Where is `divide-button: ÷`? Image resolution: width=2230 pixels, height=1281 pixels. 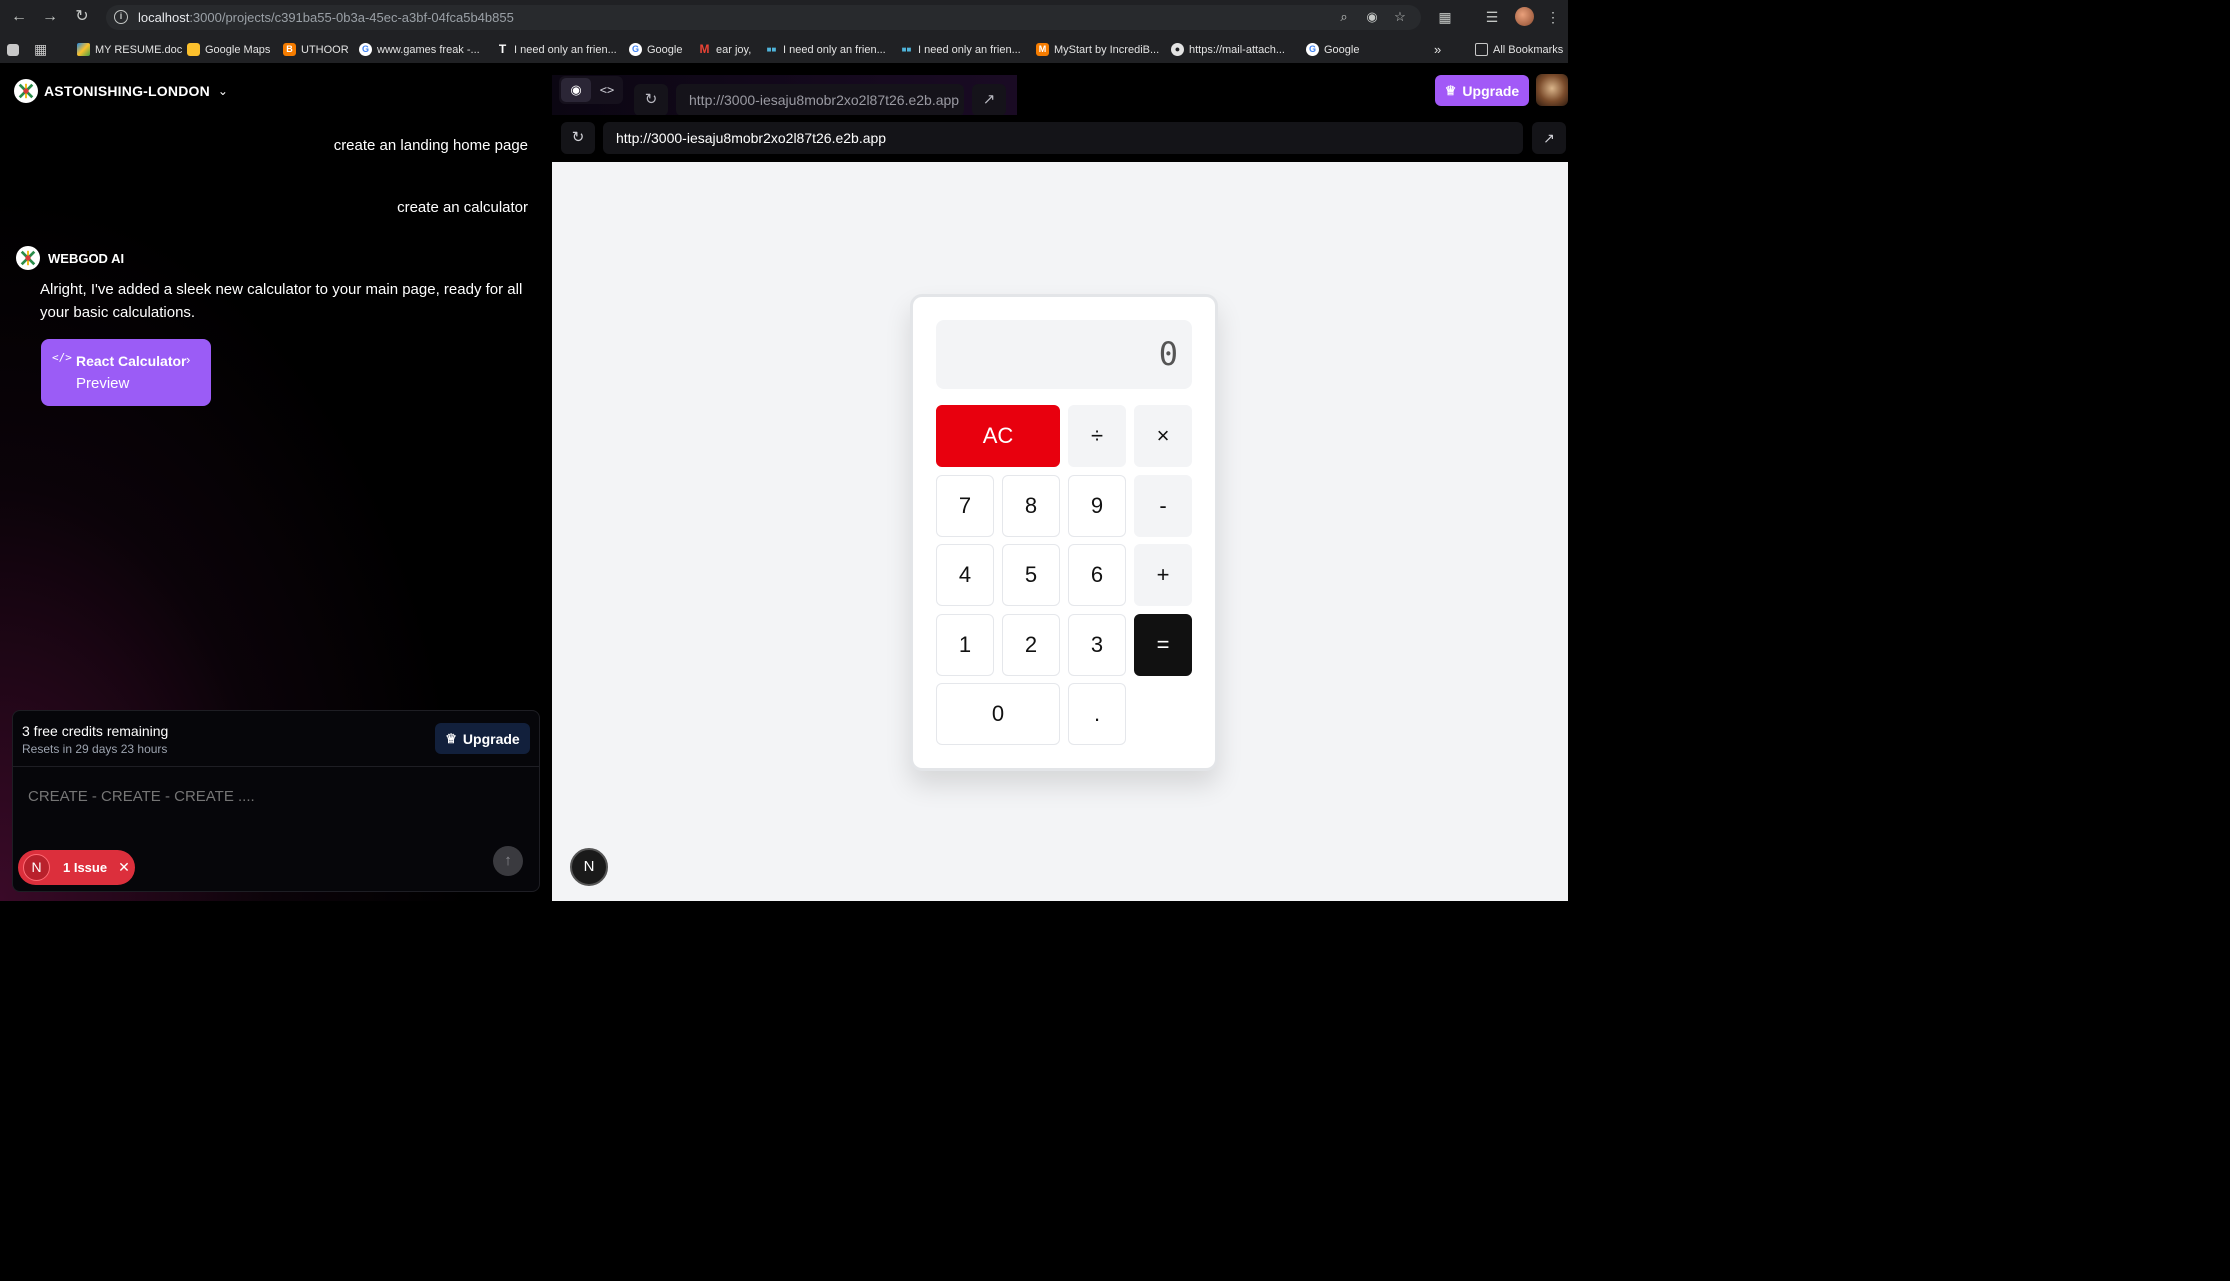
divide-button: ÷ is located at coordinates (1097, 436).